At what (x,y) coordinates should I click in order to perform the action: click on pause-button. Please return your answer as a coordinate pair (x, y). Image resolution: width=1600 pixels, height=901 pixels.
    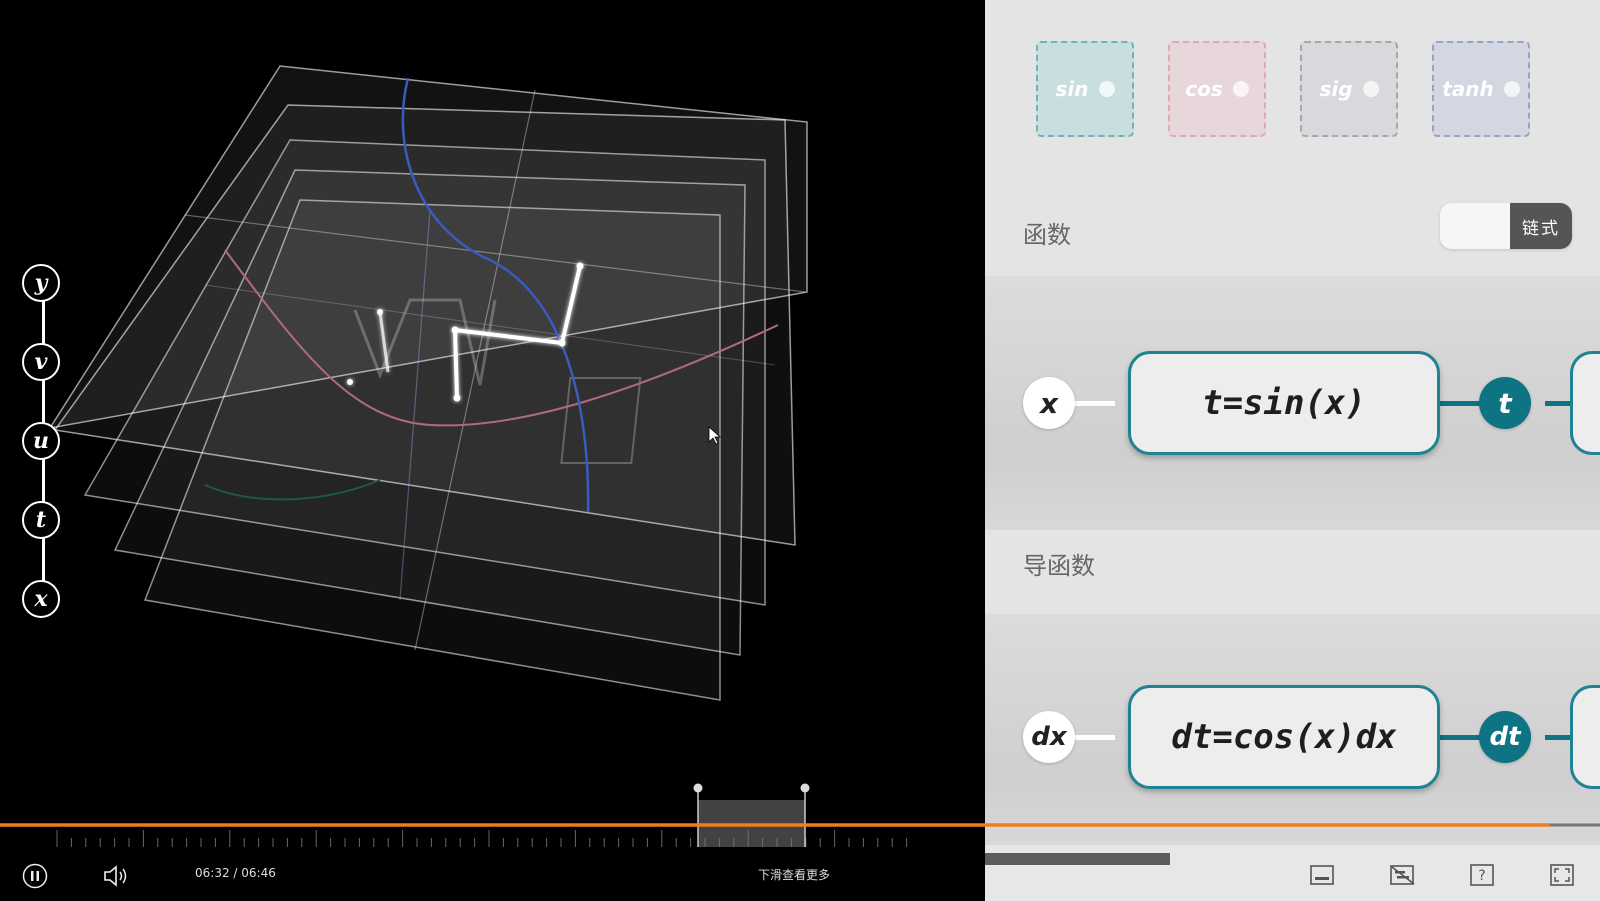
    Looking at the image, I should click on (35, 878).